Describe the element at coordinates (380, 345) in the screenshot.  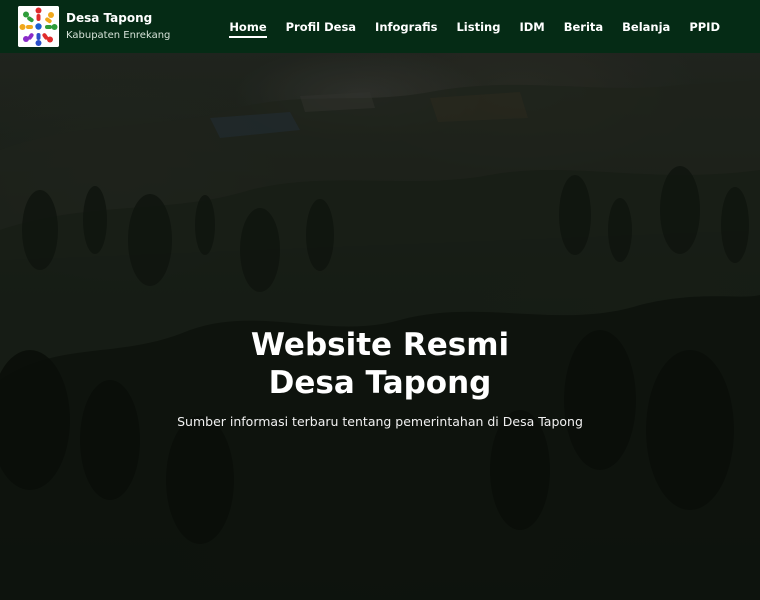
I see `hero-title-line-1: Website Resmi` at that location.